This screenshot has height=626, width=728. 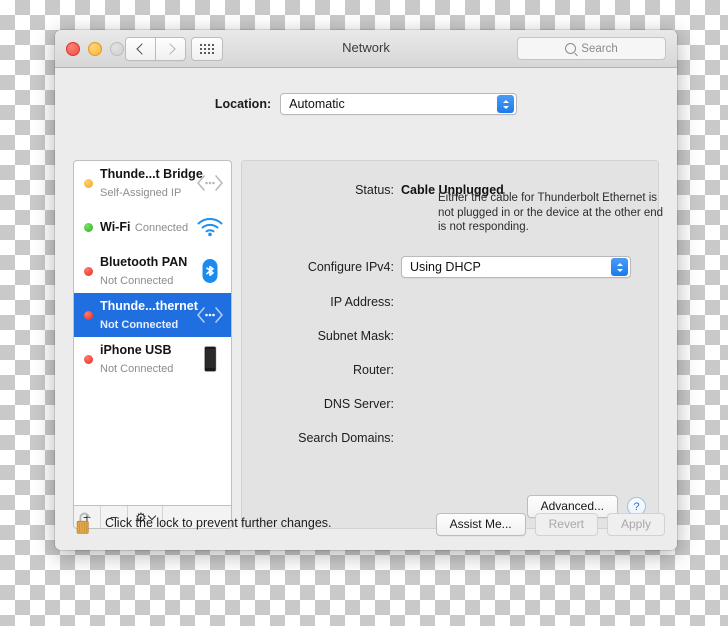 I want to click on search-icon, so click(x=571, y=48).